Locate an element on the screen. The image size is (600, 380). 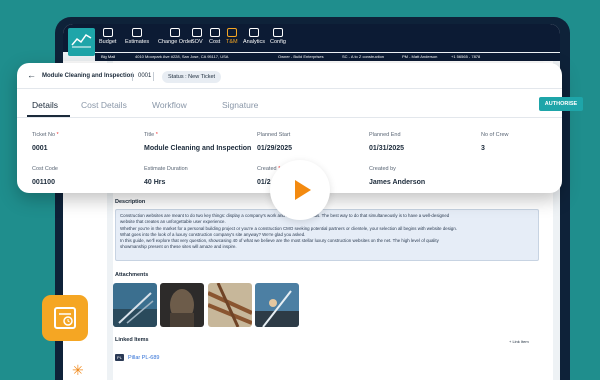
project-owner: Owner - Build Enterprises is located at coordinates (301, 56).